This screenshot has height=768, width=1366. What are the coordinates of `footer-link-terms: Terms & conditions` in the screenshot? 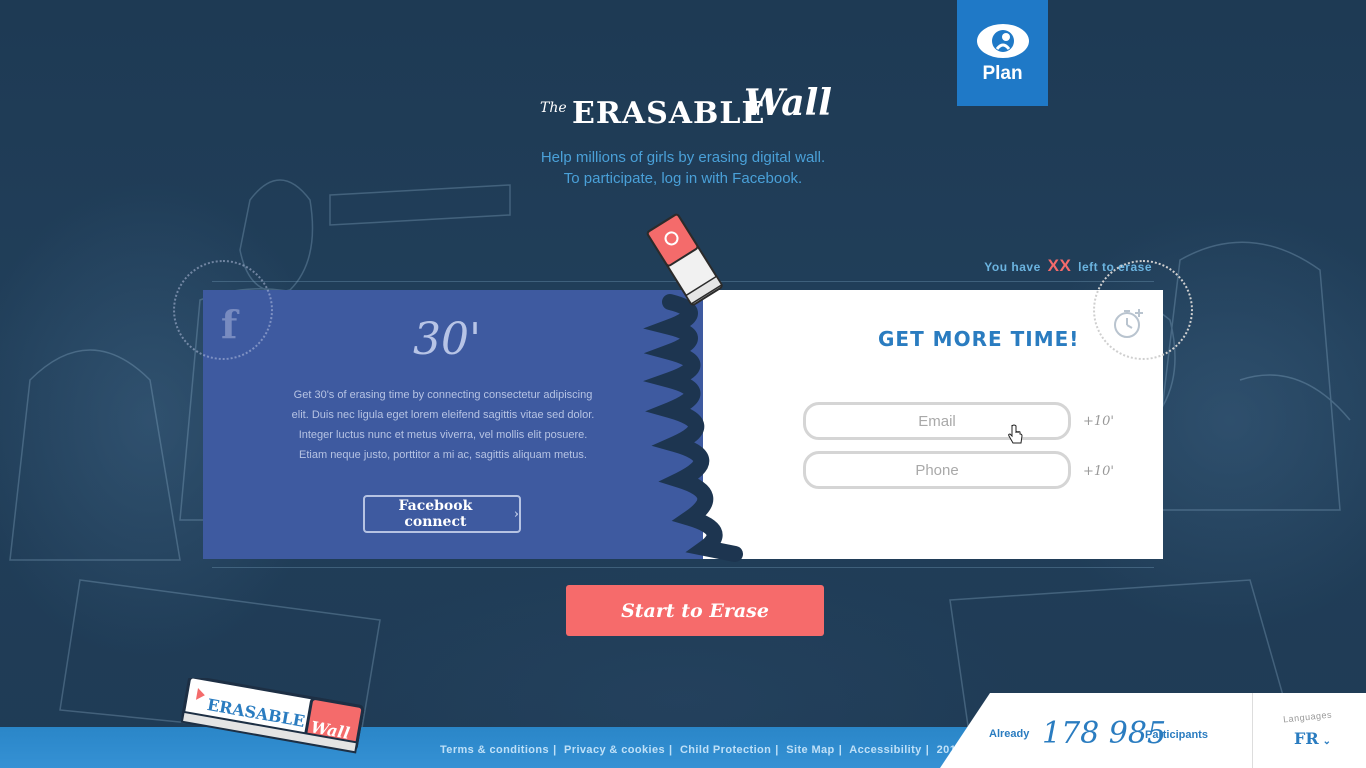 It's located at (494, 750).